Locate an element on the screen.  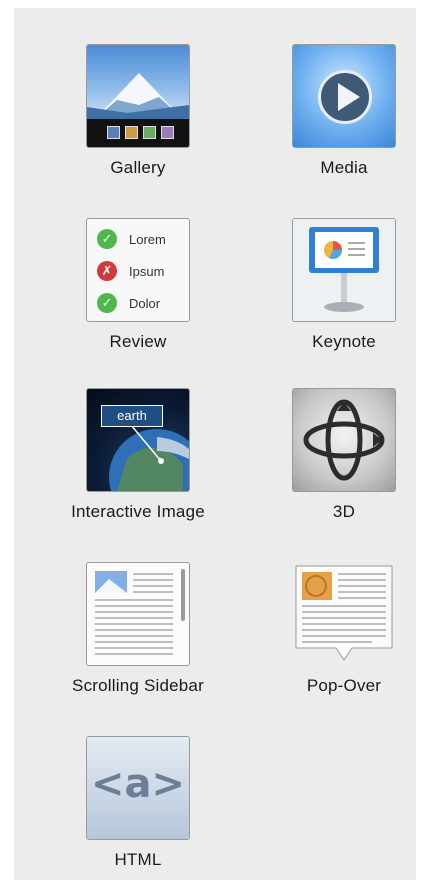
widget-interactive-image: earth Interactive Image is located at coordinates (138, 455).